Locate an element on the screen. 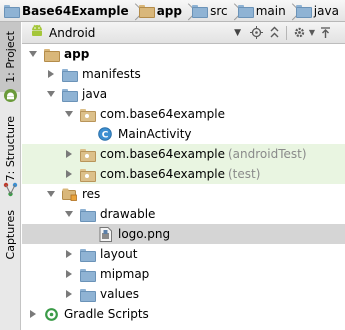 This screenshot has height=330, width=345. tree-row: layout is located at coordinates (183, 254).